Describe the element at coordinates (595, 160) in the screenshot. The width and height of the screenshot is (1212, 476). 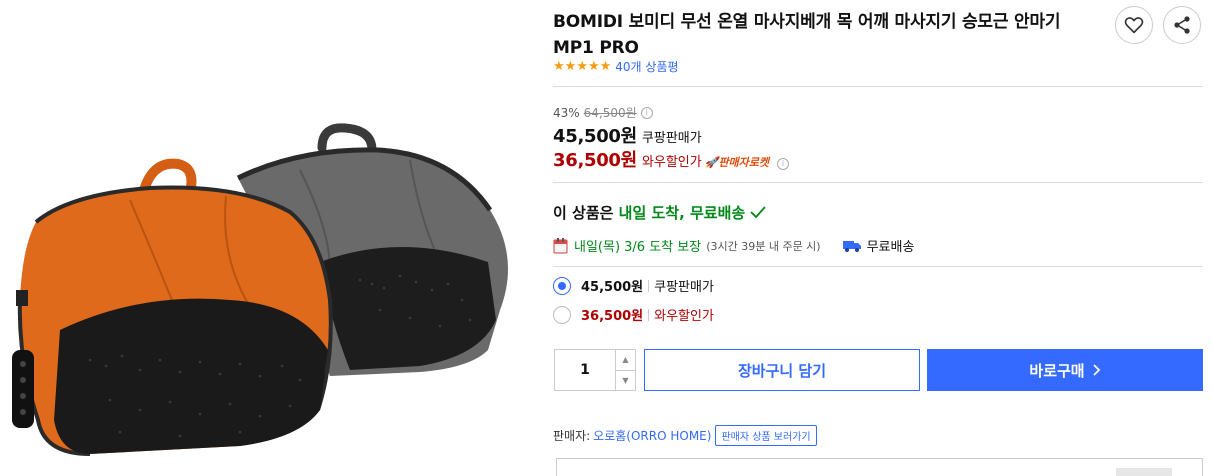
I see `wow-price: 36,500원` at that location.